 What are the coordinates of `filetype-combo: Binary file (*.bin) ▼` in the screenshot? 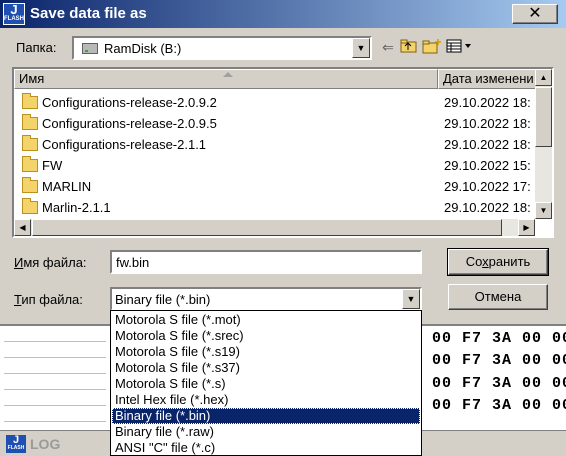 It's located at (266, 299).